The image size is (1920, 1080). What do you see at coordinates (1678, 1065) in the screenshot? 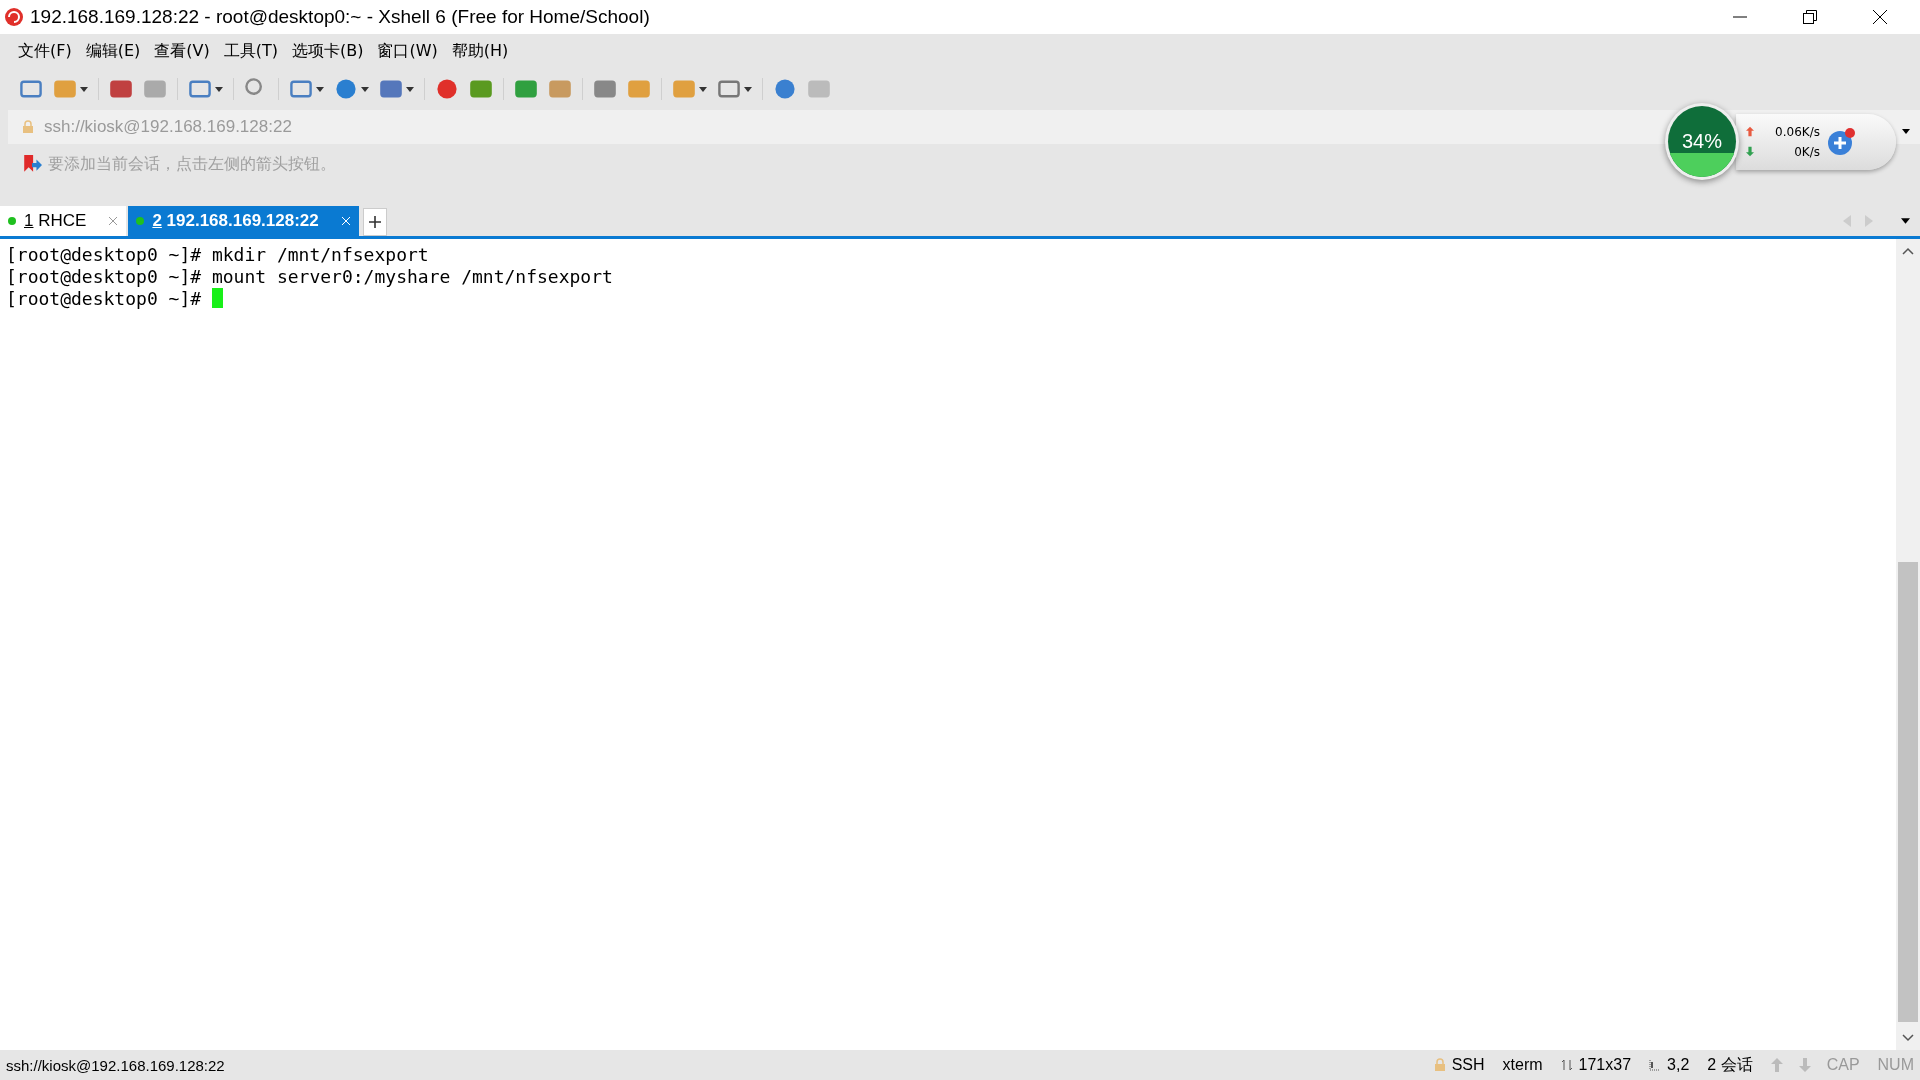
I see `status-position: 3,2` at bounding box center [1678, 1065].